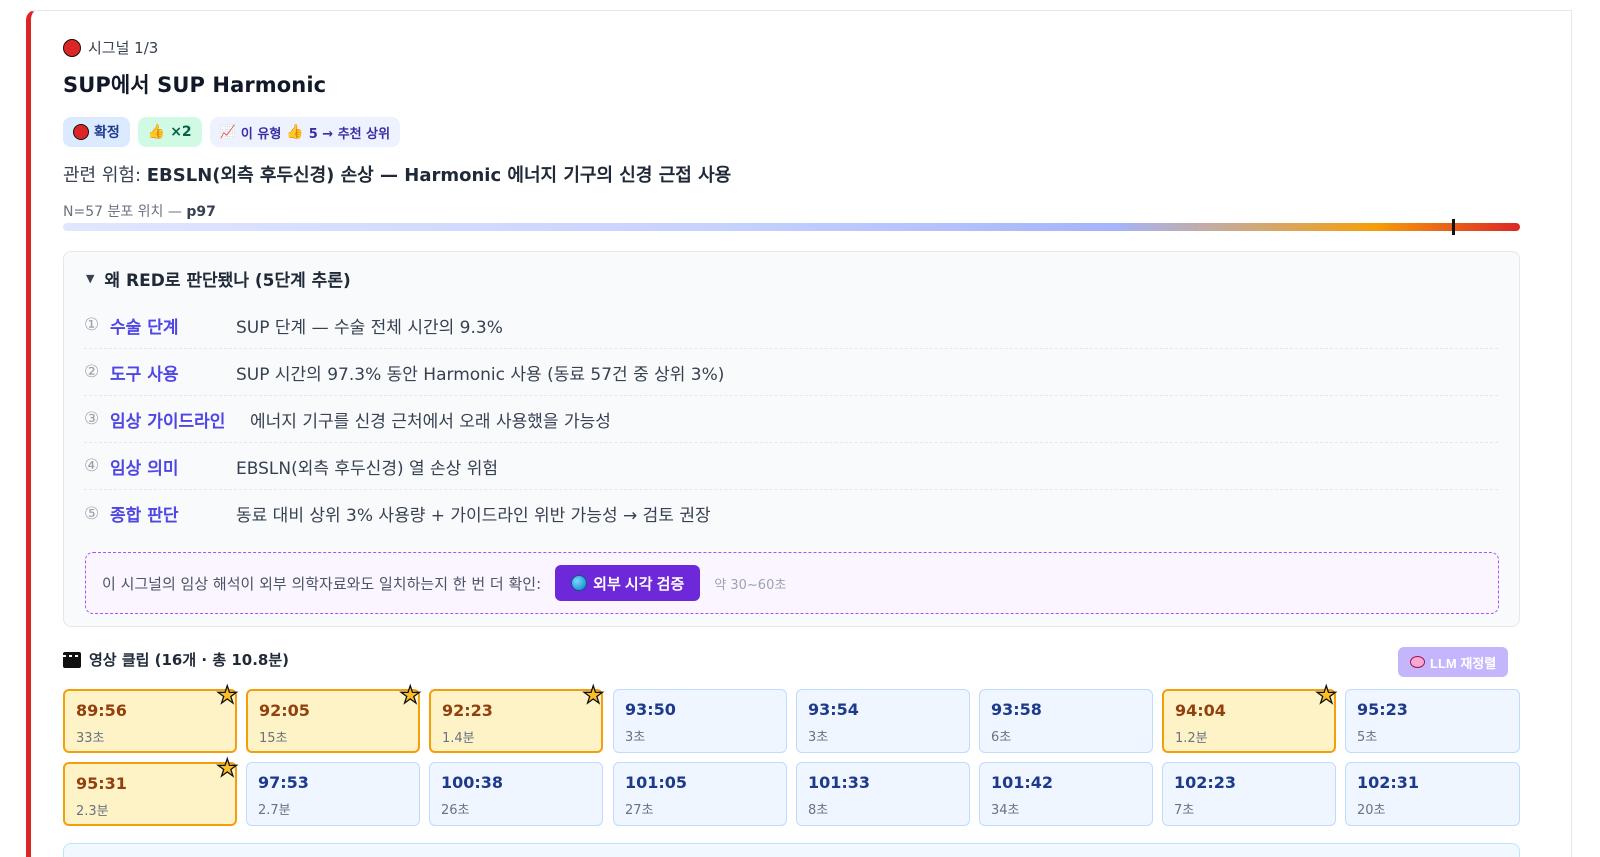  What do you see at coordinates (1249, 794) in the screenshot?
I see `clip-tile: 102:23 7초` at bounding box center [1249, 794].